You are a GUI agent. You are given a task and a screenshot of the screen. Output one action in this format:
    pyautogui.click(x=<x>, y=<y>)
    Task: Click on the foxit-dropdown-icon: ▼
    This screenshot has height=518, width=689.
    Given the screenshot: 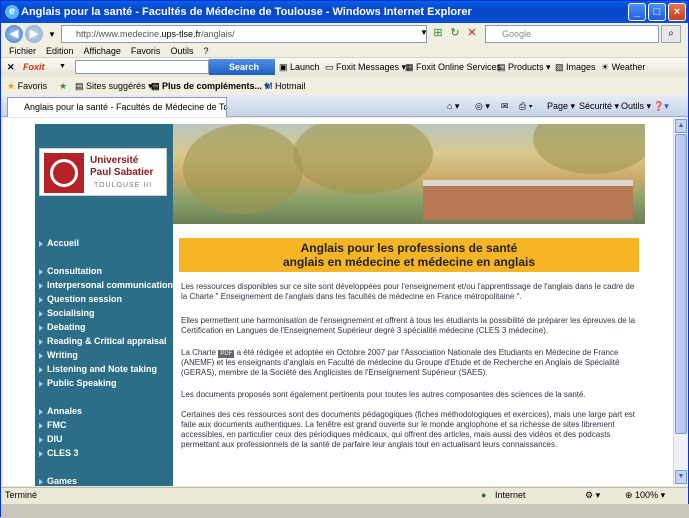 What is the action you would take?
    pyautogui.click(x=62, y=67)
    